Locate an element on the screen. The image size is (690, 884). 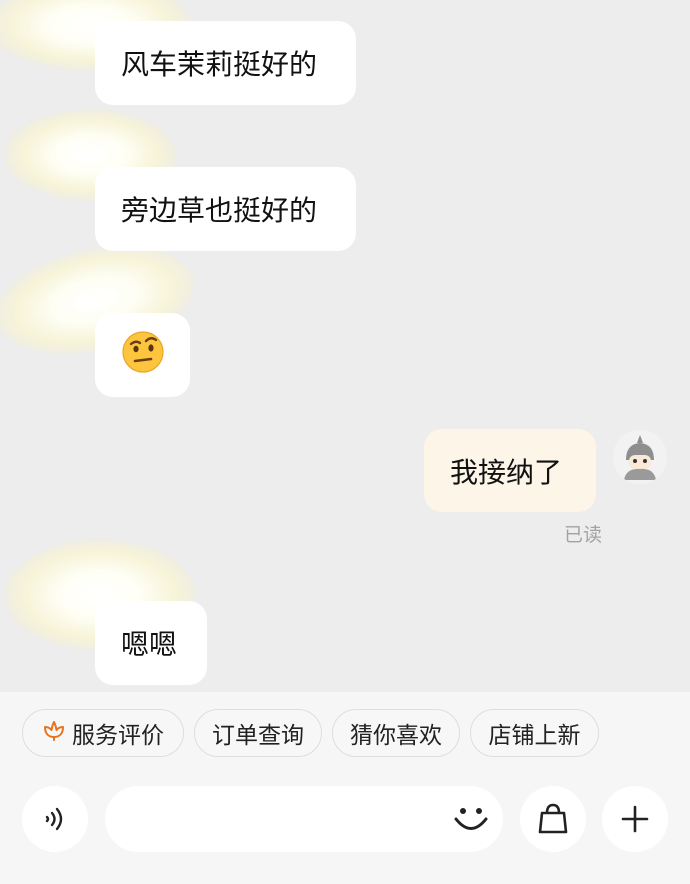
new-arrivals-chip: 店铺上新 is located at coordinates (534, 733).